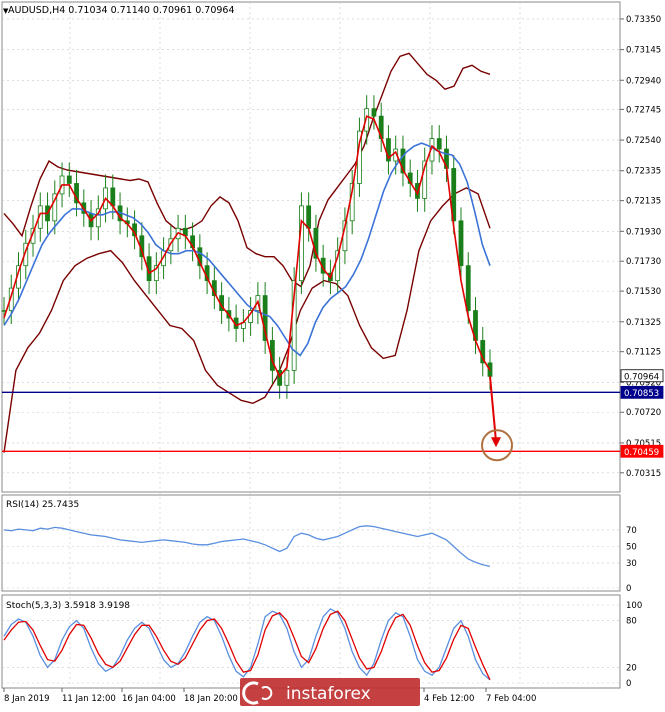 The width and height of the screenshot is (665, 712). I want to click on rsi-tick-label: 30, so click(631, 564).